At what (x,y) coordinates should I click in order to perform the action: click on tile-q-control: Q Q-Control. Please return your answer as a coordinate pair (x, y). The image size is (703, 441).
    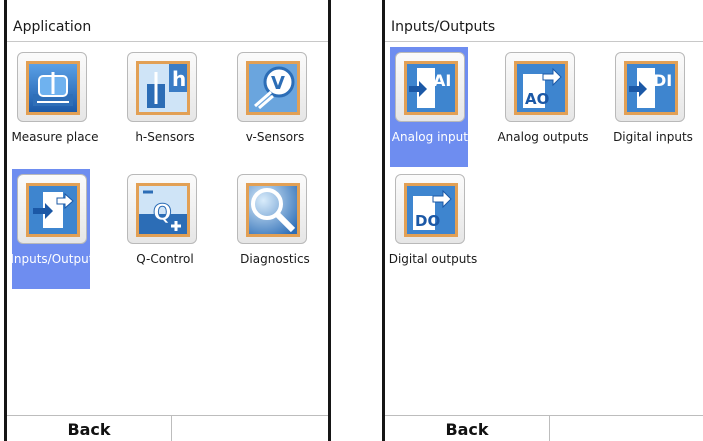
    Looking at the image, I should click on (175, 222).